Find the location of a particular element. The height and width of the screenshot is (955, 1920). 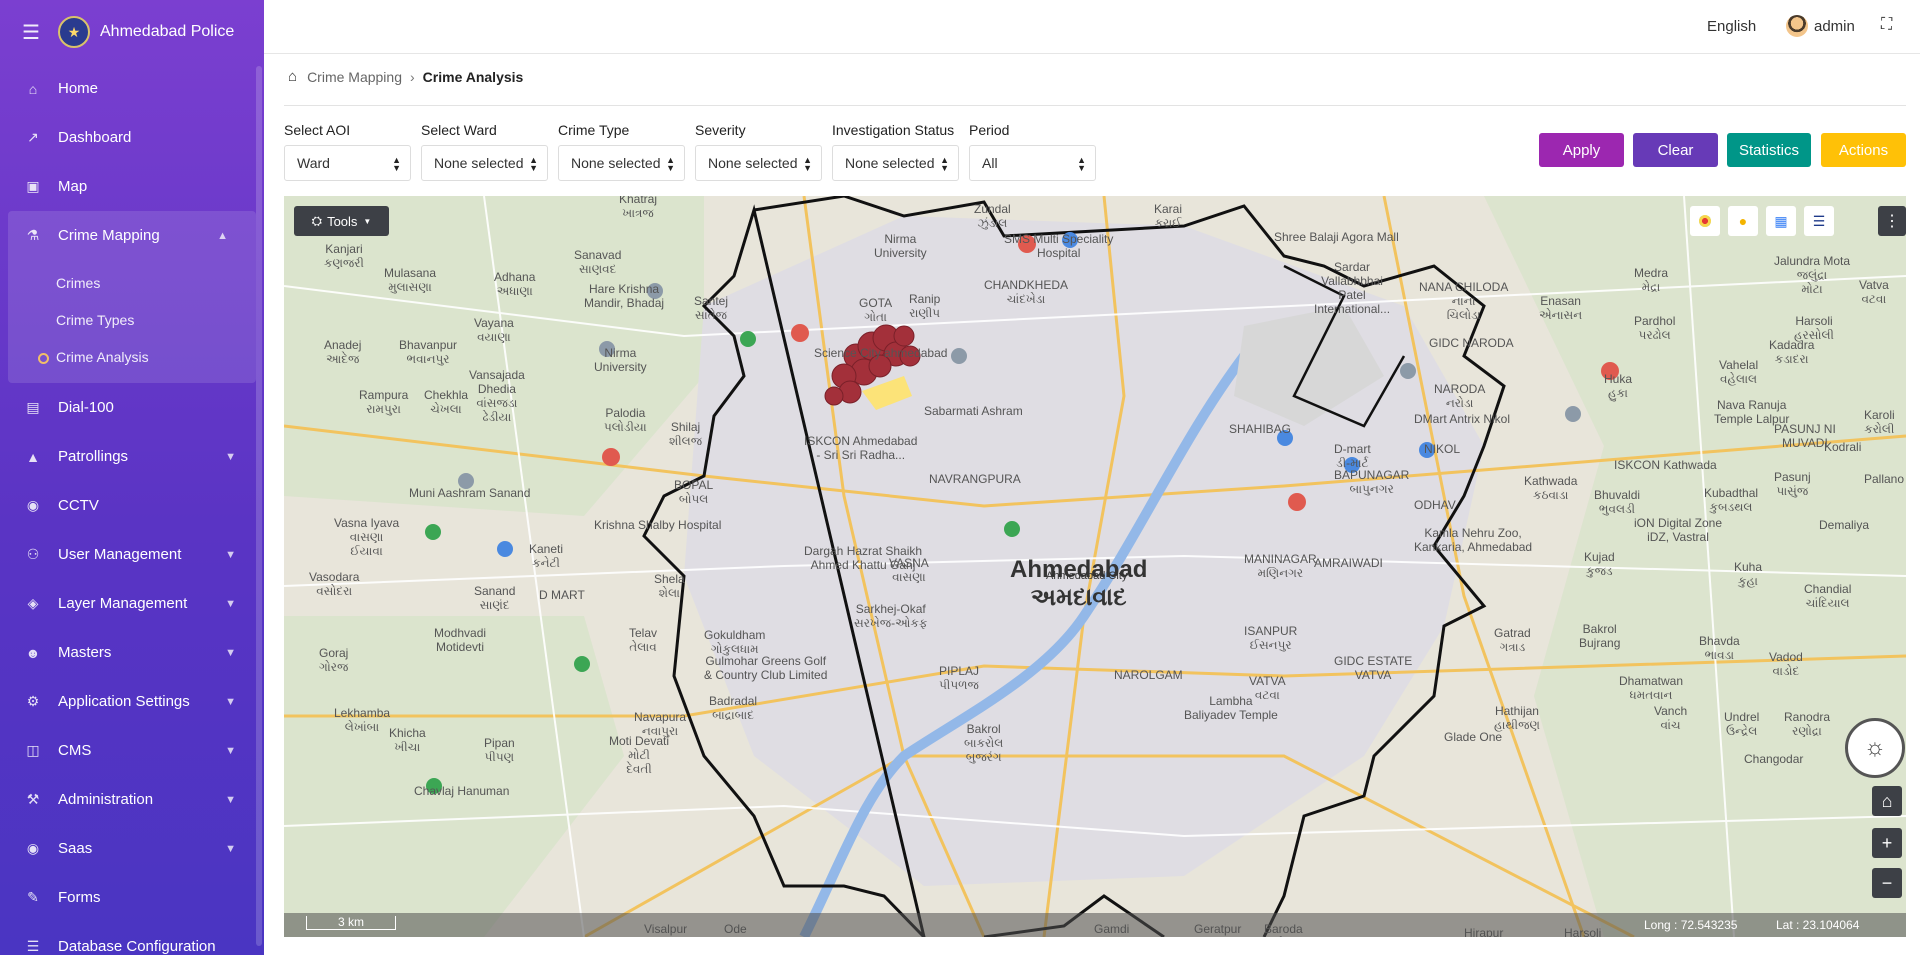

sidebar-item-cctv: ◉ CCTV is located at coordinates (132, 505).